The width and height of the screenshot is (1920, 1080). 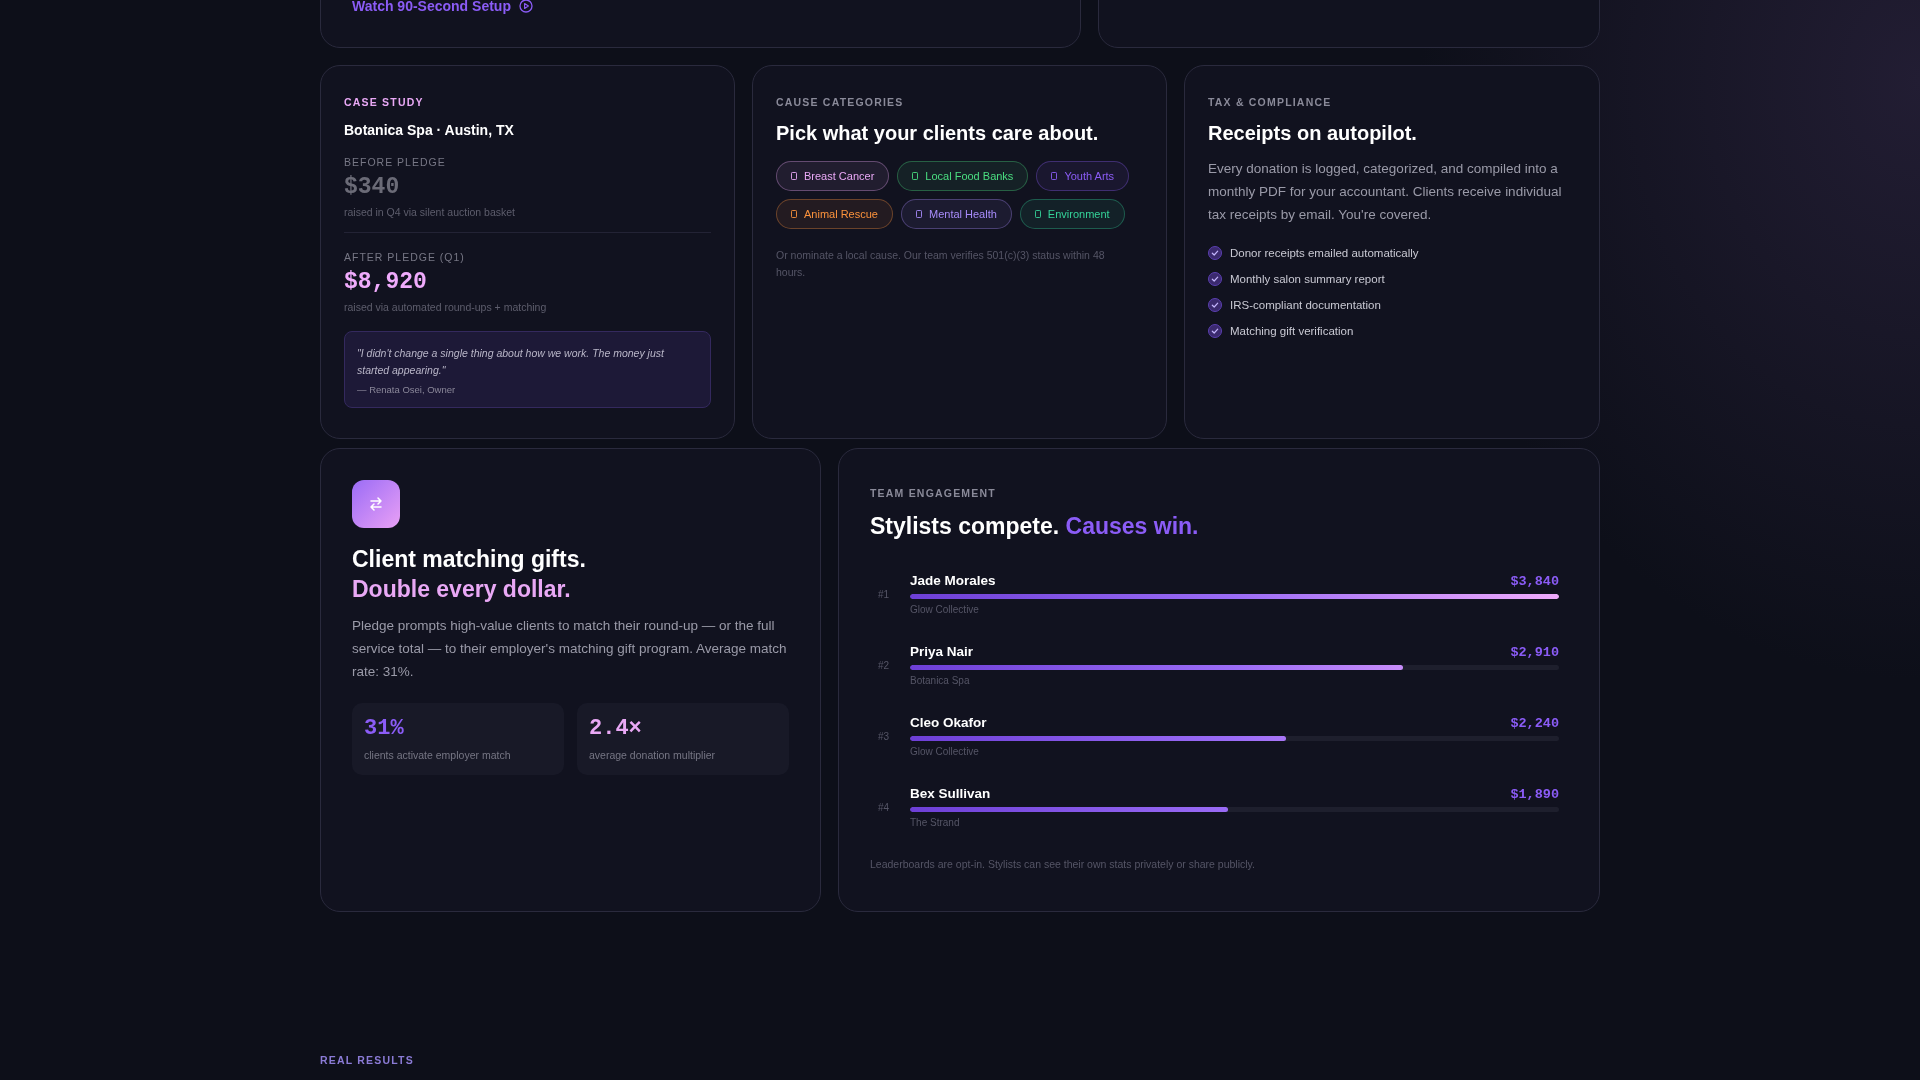 What do you see at coordinates (1035, 526) in the screenshot?
I see `card-heading: Stylists compete. Causes win.` at bounding box center [1035, 526].